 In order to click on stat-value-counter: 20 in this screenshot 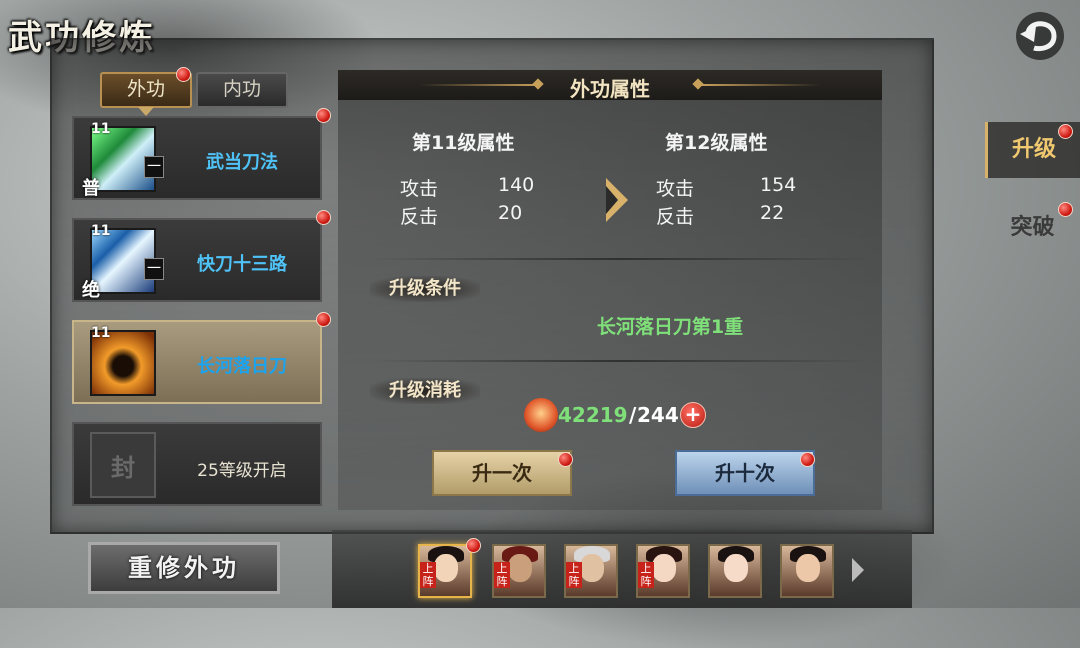, I will do `click(510, 213)`.